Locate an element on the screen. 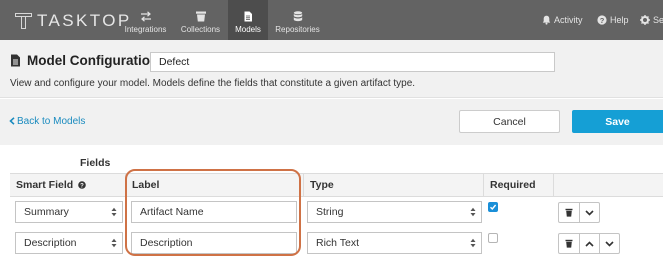  help-label: Help is located at coordinates (619, 20).